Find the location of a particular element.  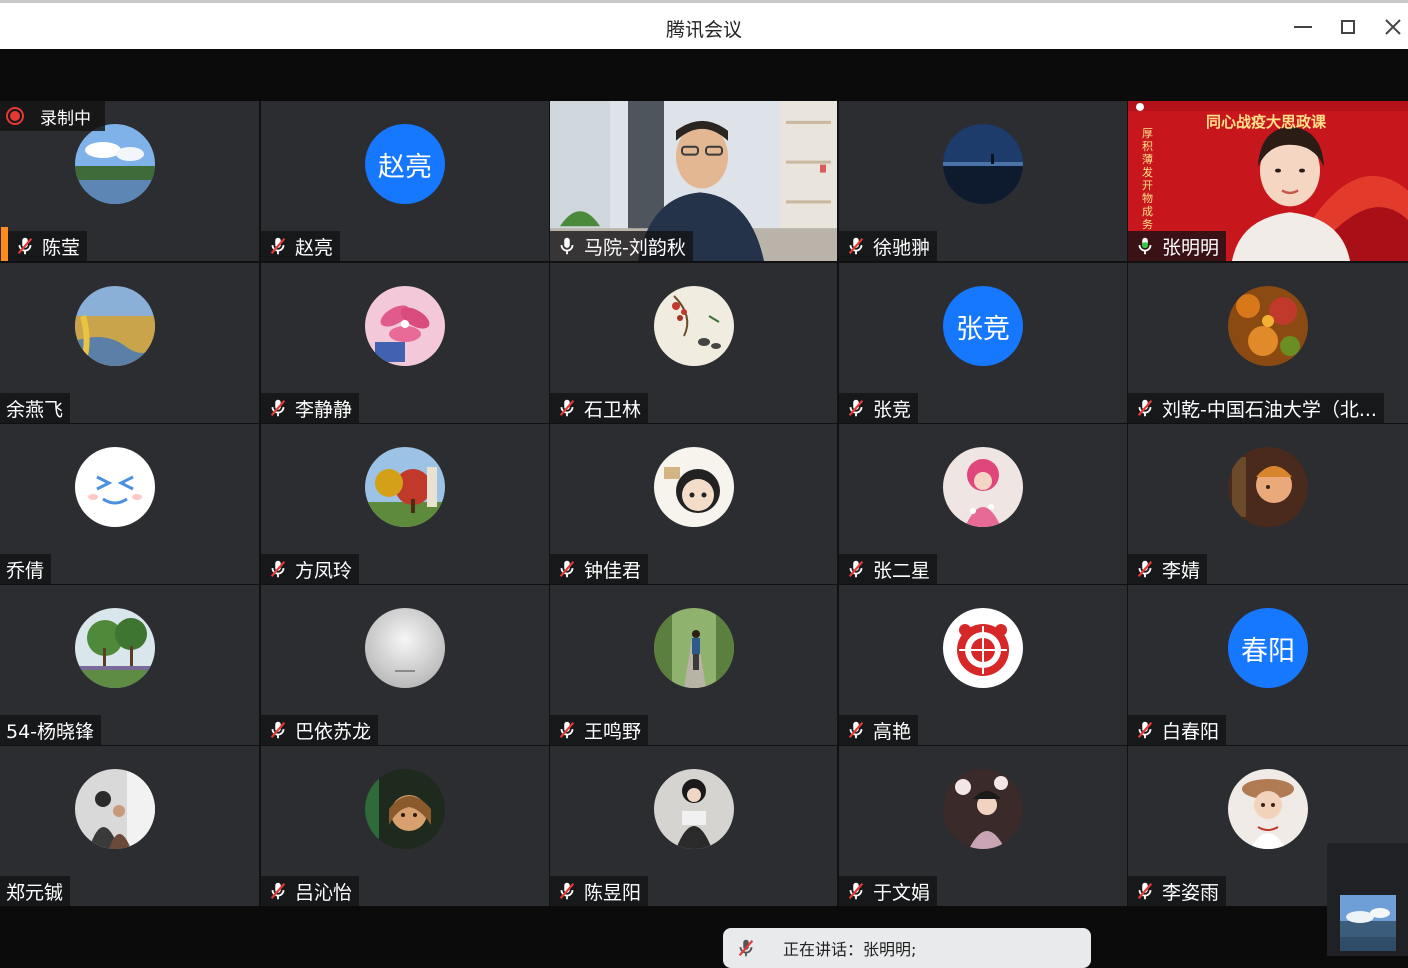

participant-name-tag: 54-杨晓锋 is located at coordinates (51, 730).